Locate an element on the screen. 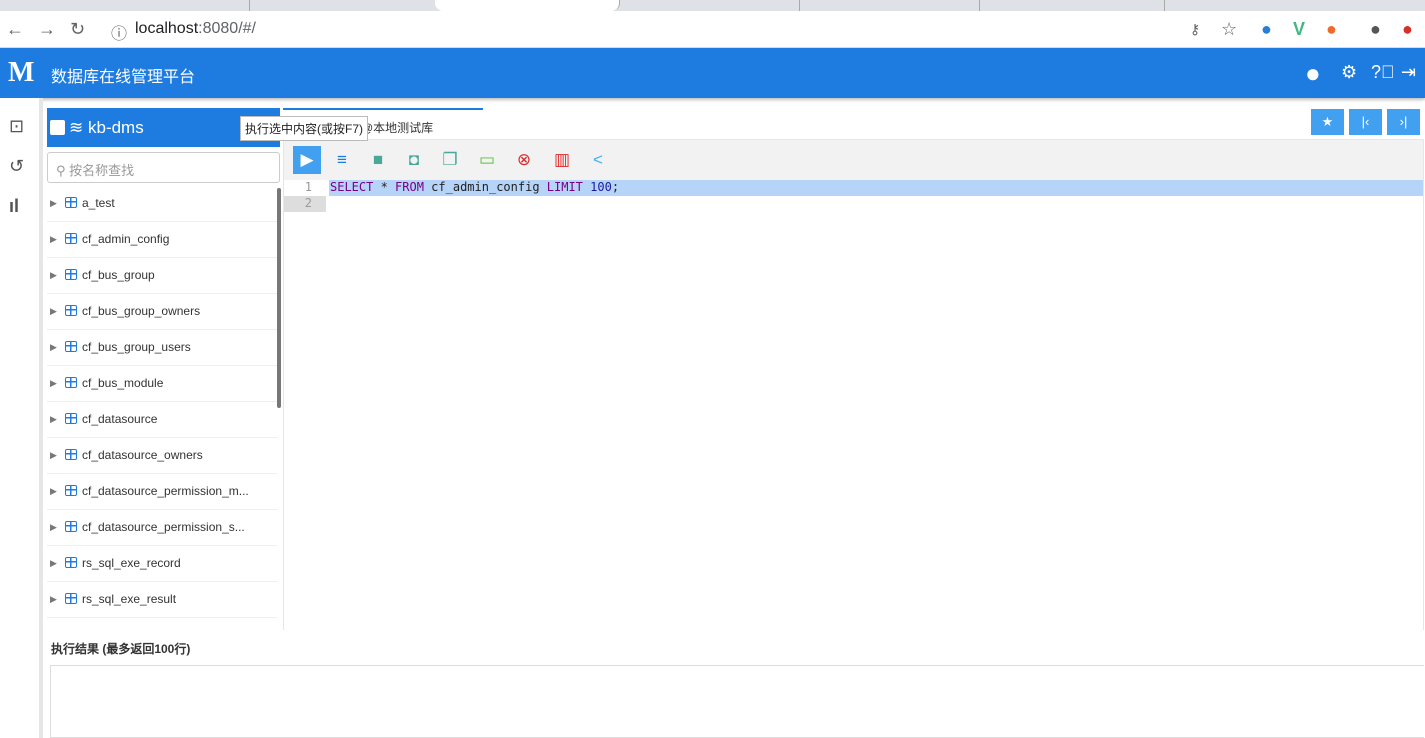 The height and width of the screenshot is (738, 1425). key-icon: ⚷ is located at coordinates (1195, 29).